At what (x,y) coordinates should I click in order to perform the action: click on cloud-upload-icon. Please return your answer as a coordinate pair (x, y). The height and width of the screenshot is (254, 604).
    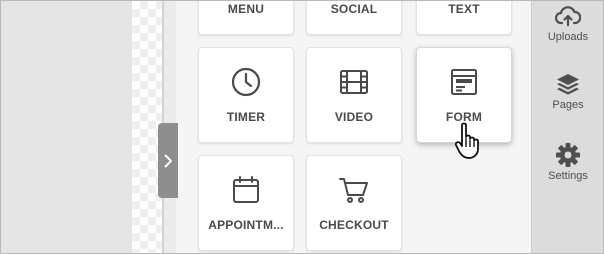
    Looking at the image, I should click on (568, 16).